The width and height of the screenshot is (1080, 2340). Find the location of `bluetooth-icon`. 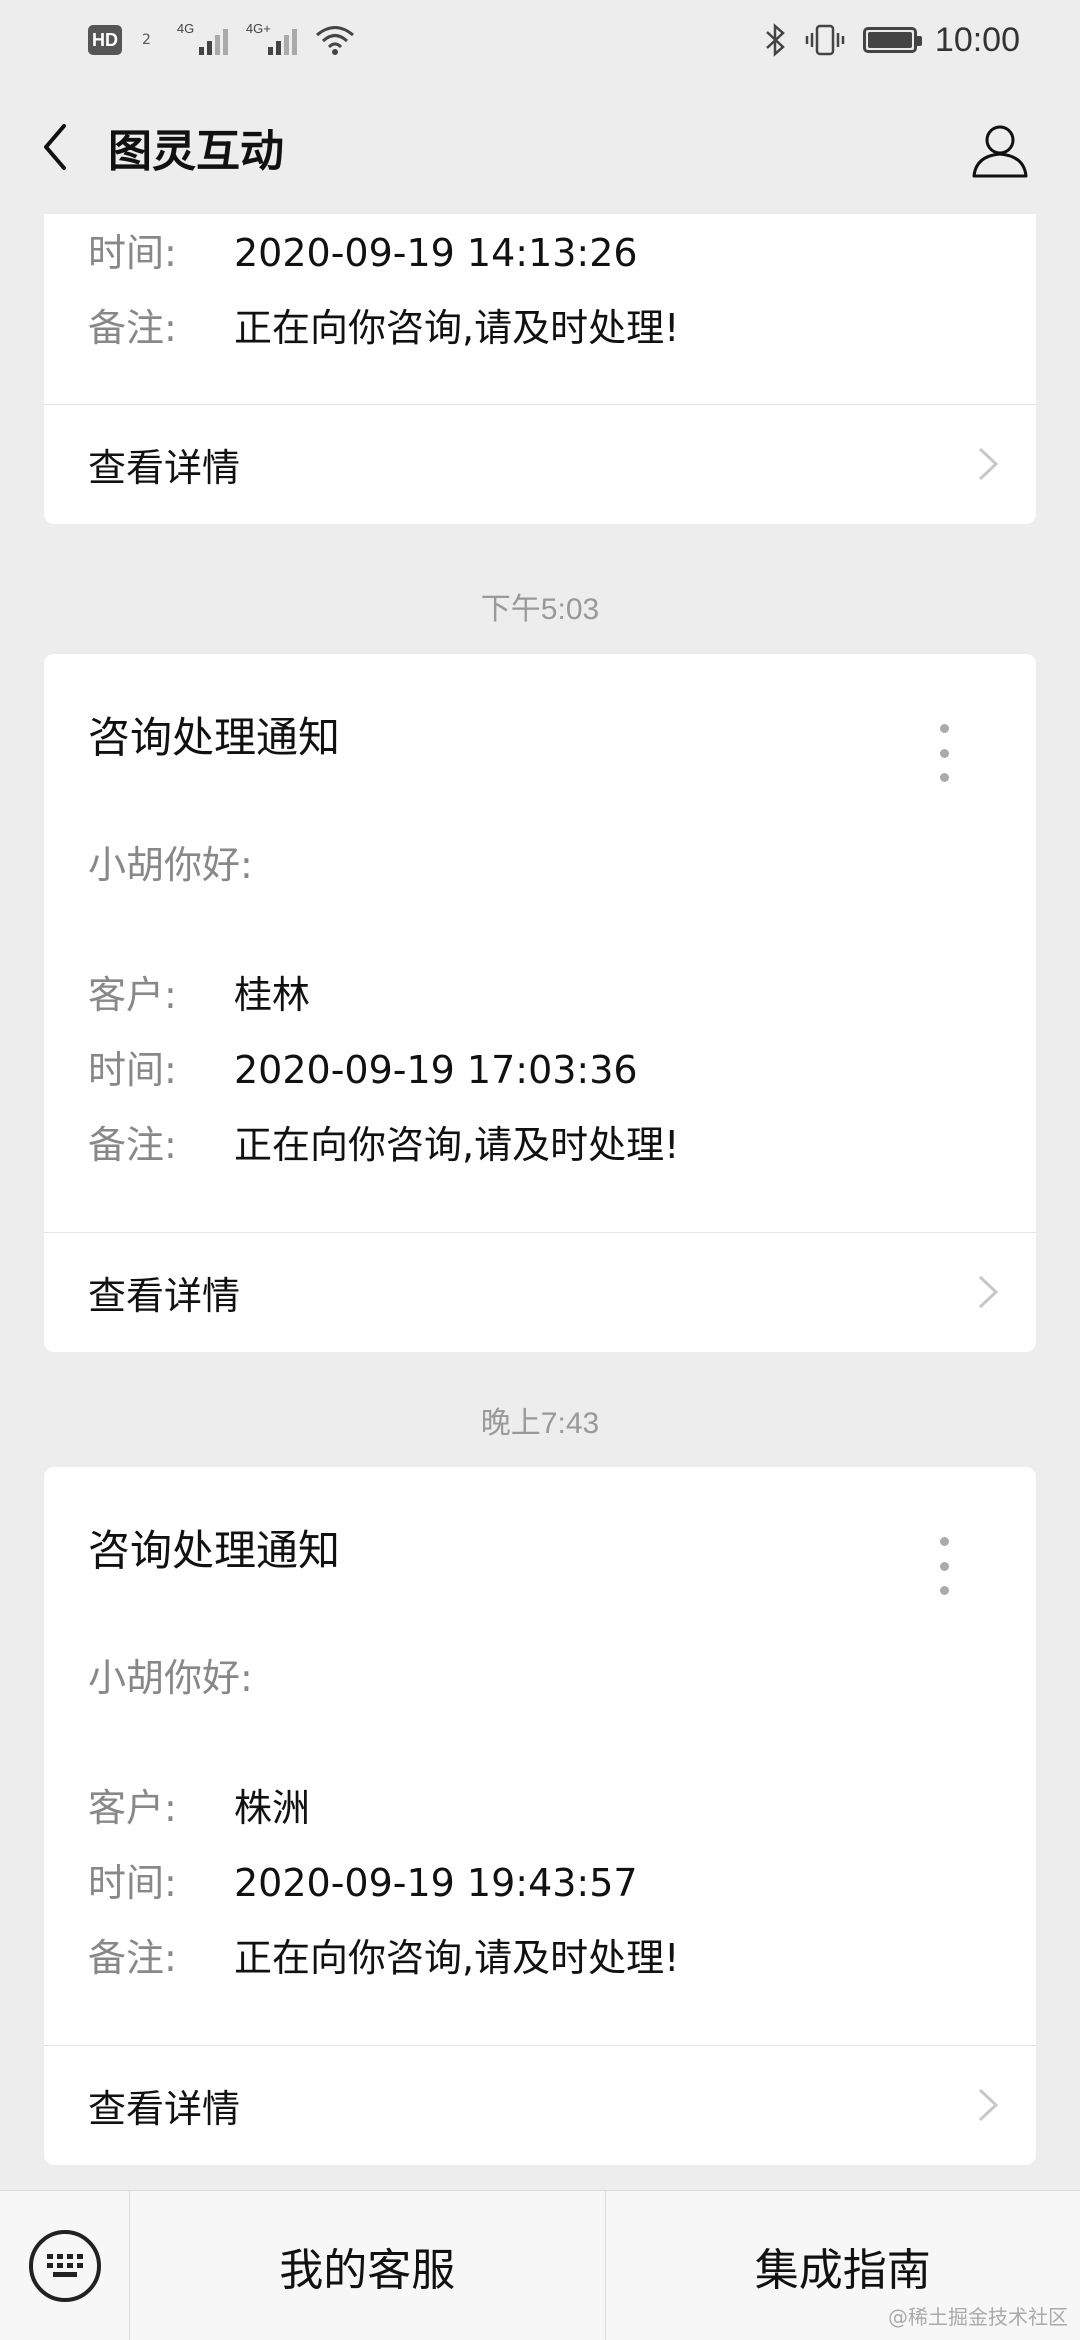

bluetooth-icon is located at coordinates (775, 40).